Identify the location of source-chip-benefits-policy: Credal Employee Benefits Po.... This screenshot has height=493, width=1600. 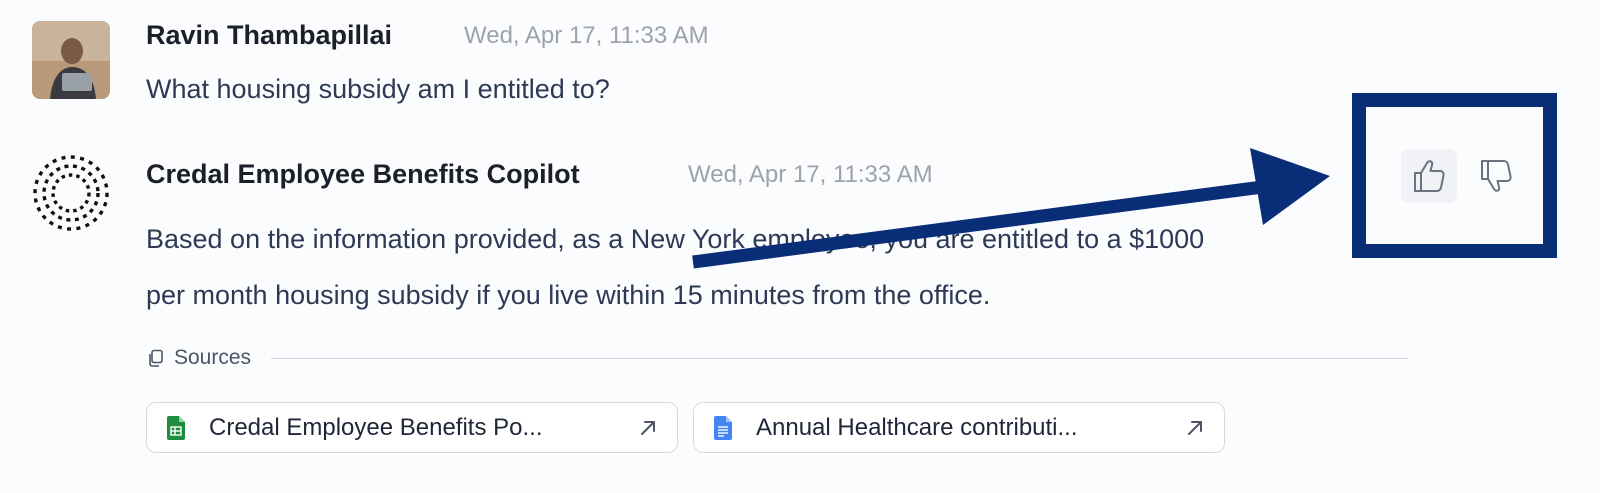
(412, 427).